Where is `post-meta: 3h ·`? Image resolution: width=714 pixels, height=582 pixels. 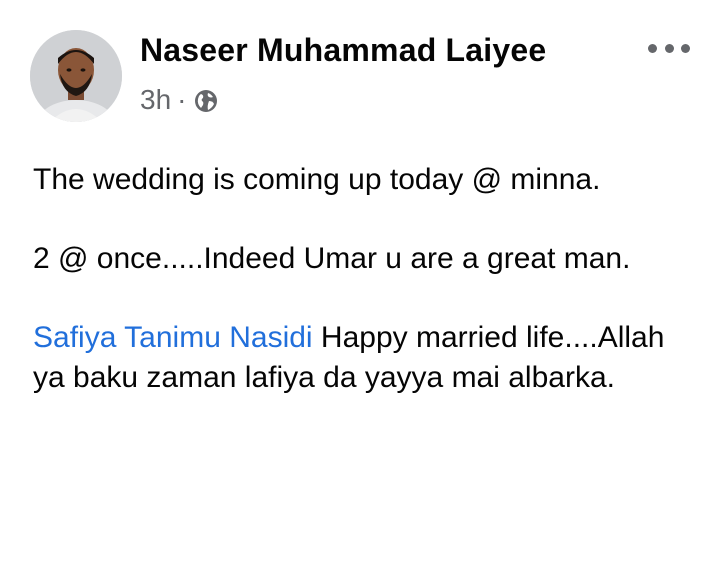
post-meta: 3h · is located at coordinates (179, 100).